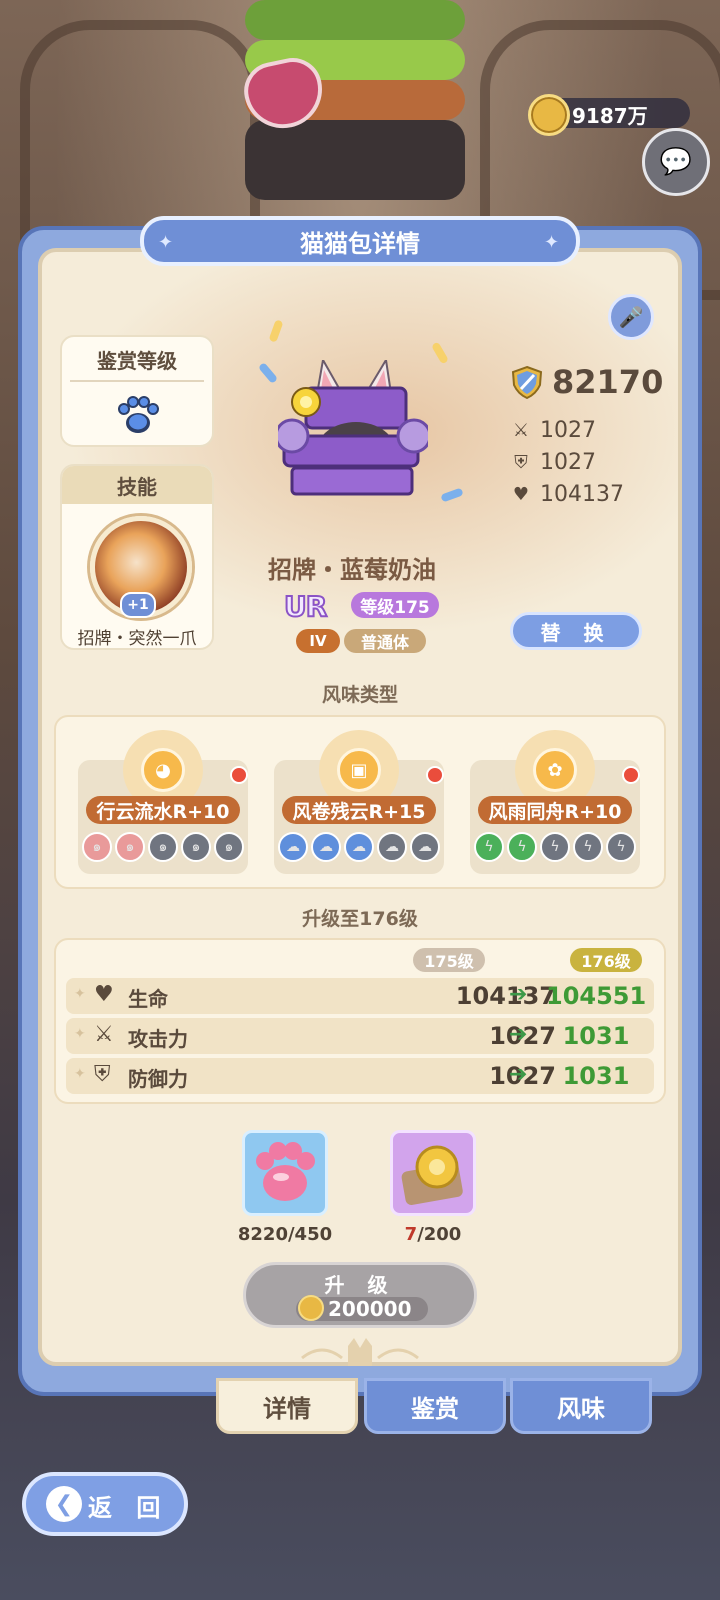 This screenshot has height=1600, width=720. I want to click on cat-name: 招牌・蓝莓奶油, so click(352, 570).